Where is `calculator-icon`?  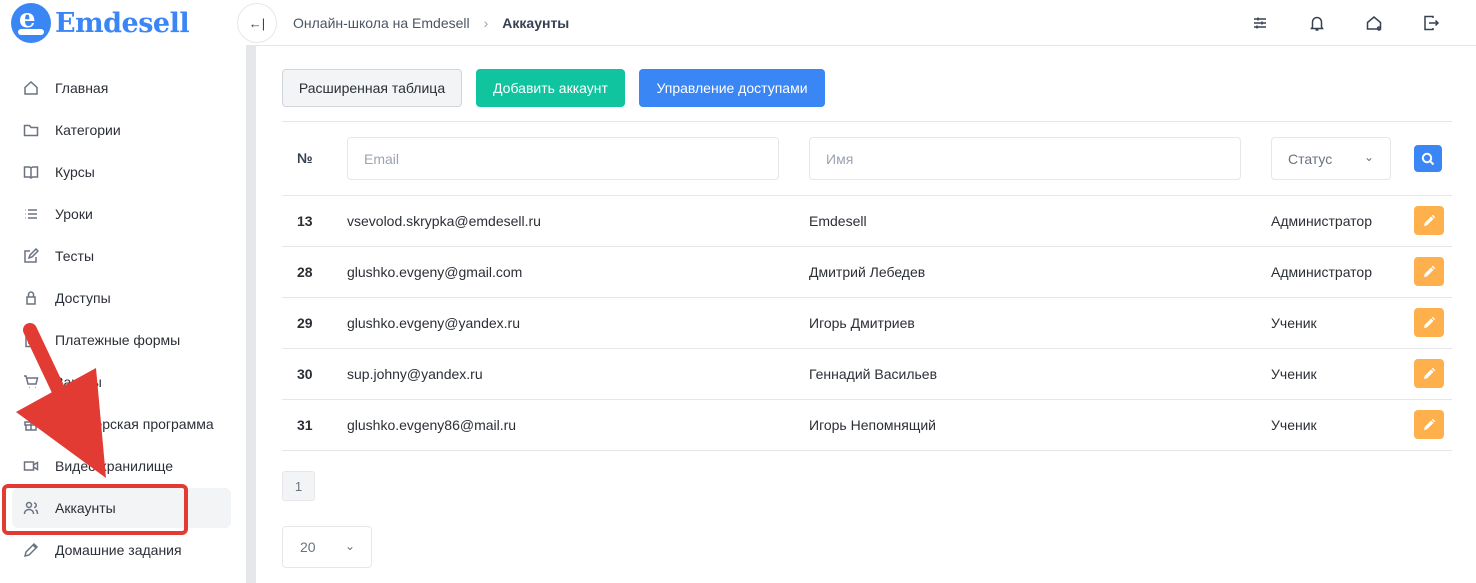
calculator-icon is located at coordinates (31, 340).